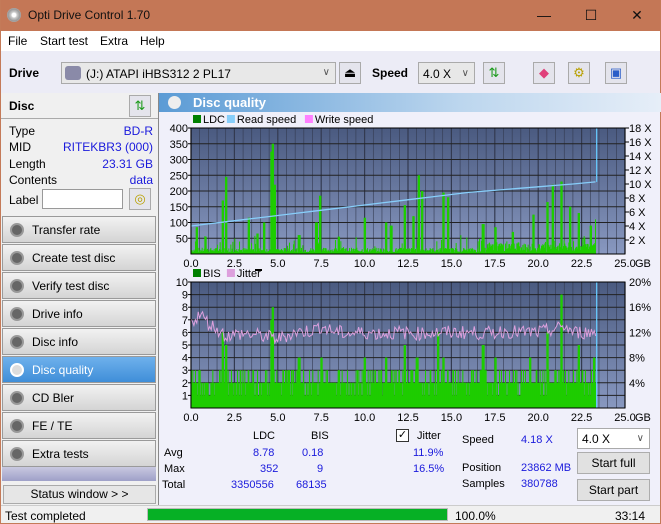 The height and width of the screenshot is (524, 661). Describe the element at coordinates (17, 41) in the screenshot. I see `menu-file: File` at that location.